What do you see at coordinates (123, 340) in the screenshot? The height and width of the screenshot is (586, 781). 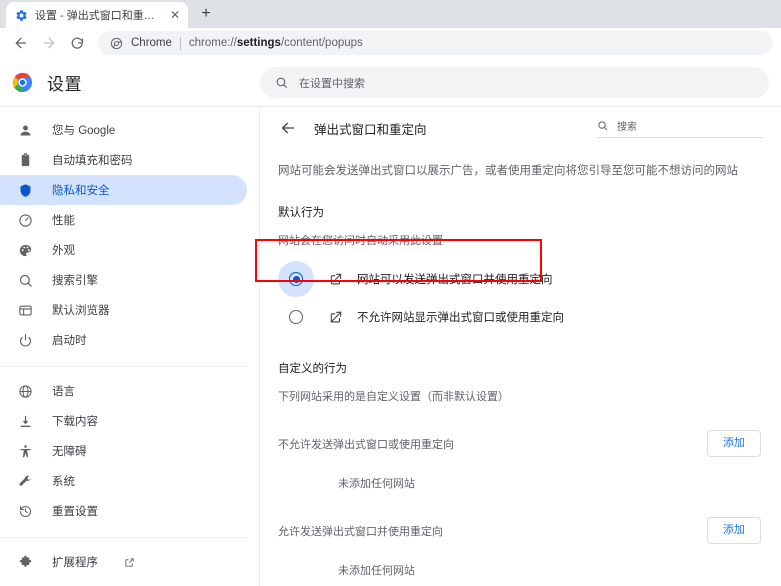 I see `sidebar-item-on-startup: 启动时` at bounding box center [123, 340].